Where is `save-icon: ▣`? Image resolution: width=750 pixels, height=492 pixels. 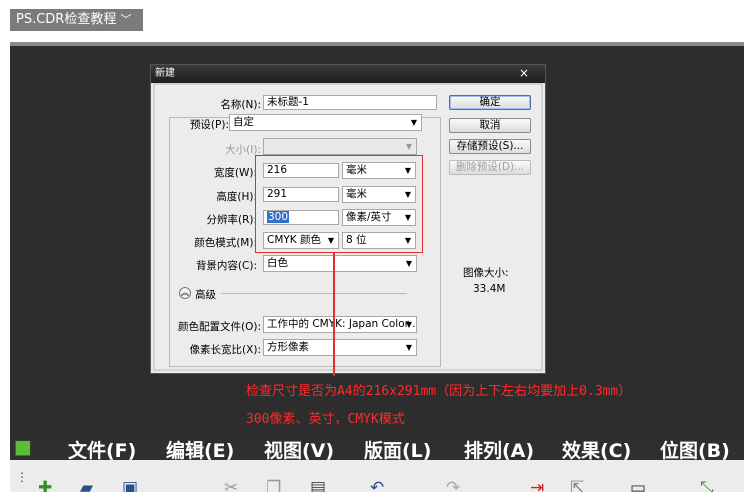 save-icon: ▣ is located at coordinates (130, 485).